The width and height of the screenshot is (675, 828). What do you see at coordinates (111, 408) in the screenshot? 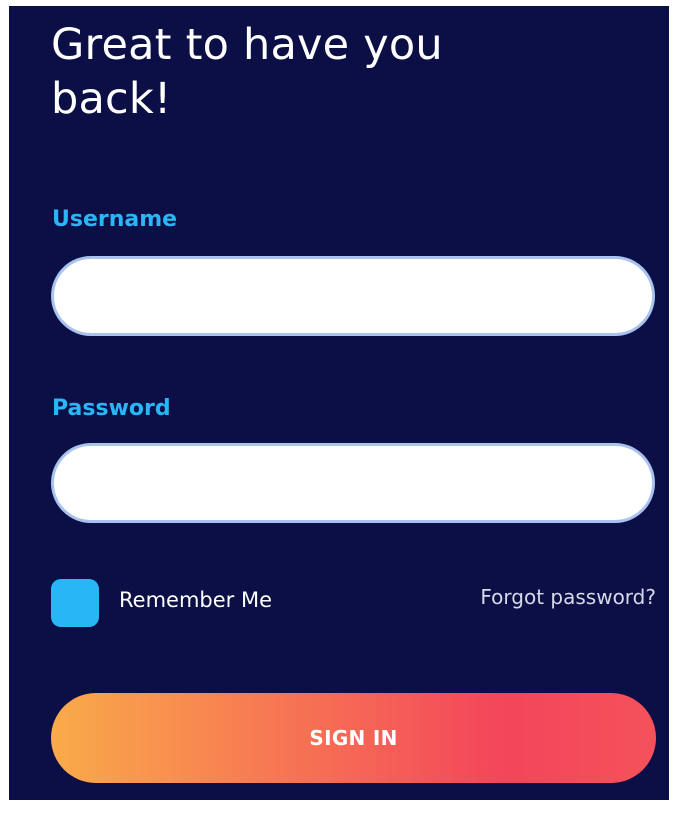
I see `password-label: Password` at bounding box center [111, 408].